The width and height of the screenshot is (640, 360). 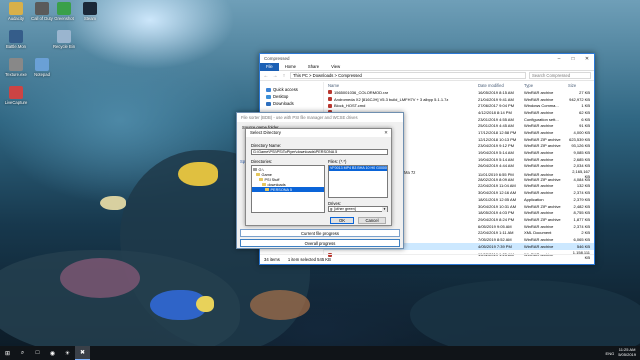 What do you see at coordinates (358, 181) in the screenshot?
I see `files-list: VF0013 MP4 B3 BHA 10 H0 G0000 80` at bounding box center [358, 181].